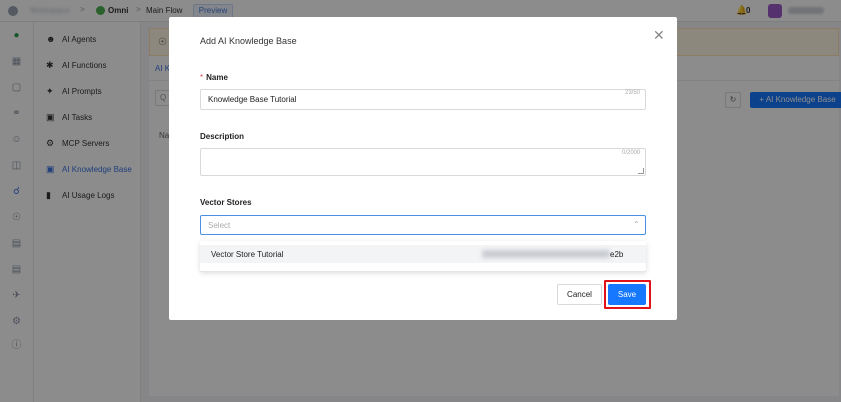  Describe the element at coordinates (641, 171) in the screenshot. I see `resize-handle-icon` at that location.